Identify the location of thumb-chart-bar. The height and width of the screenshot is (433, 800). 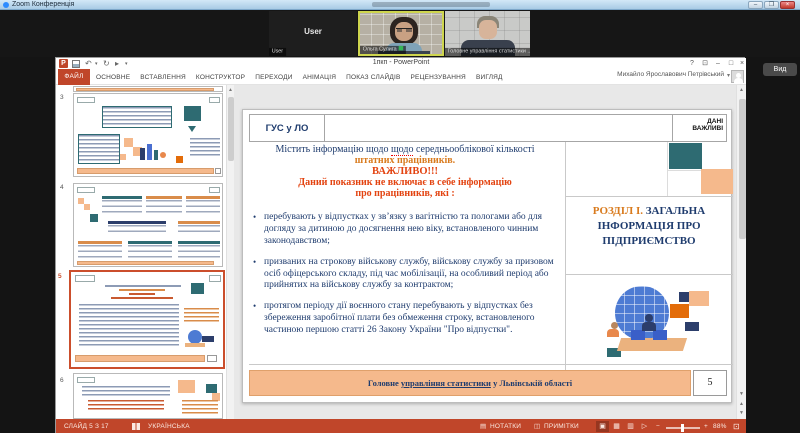
(149, 152).